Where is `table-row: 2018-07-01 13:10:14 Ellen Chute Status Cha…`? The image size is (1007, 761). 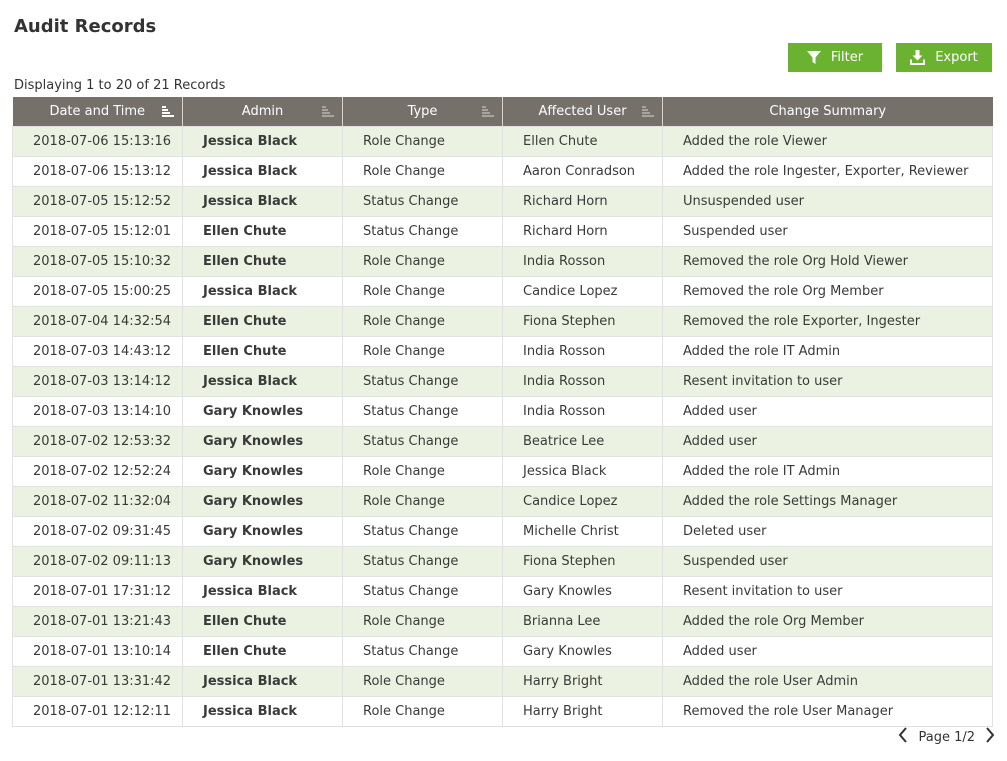 table-row: 2018-07-01 13:10:14 Ellen Chute Status Cha… is located at coordinates (502, 651).